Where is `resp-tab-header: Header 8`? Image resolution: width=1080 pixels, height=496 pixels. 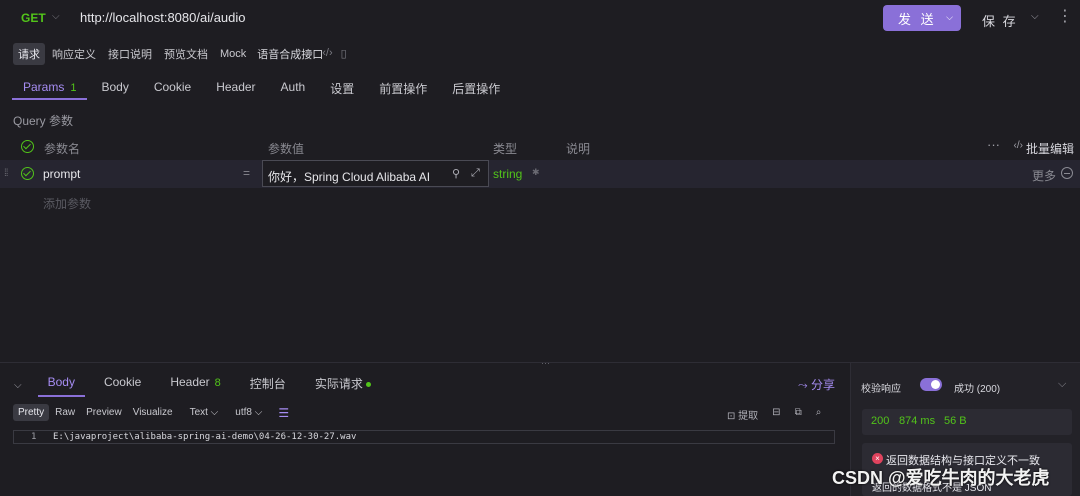 resp-tab-header: Header 8 is located at coordinates (195, 385).